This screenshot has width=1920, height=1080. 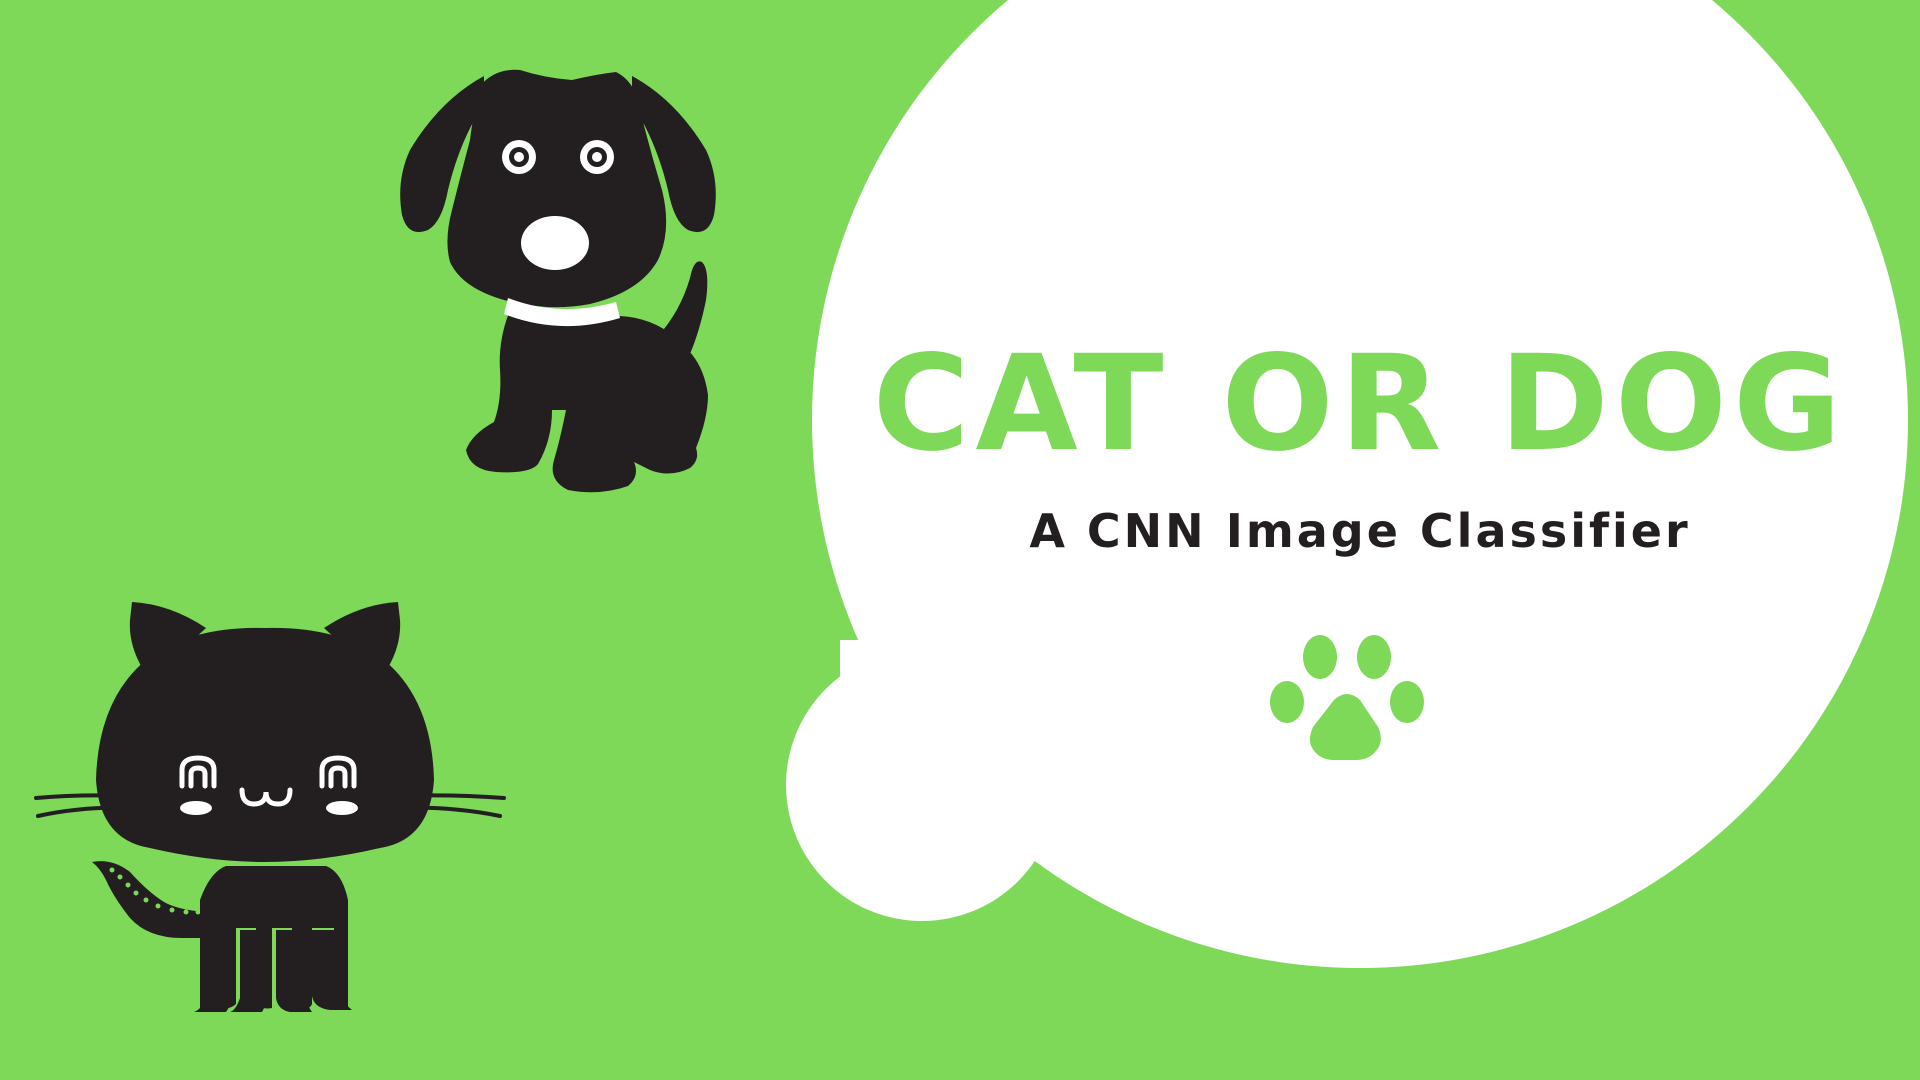 What do you see at coordinates (270, 807) in the screenshot?
I see `cat-illustration` at bounding box center [270, 807].